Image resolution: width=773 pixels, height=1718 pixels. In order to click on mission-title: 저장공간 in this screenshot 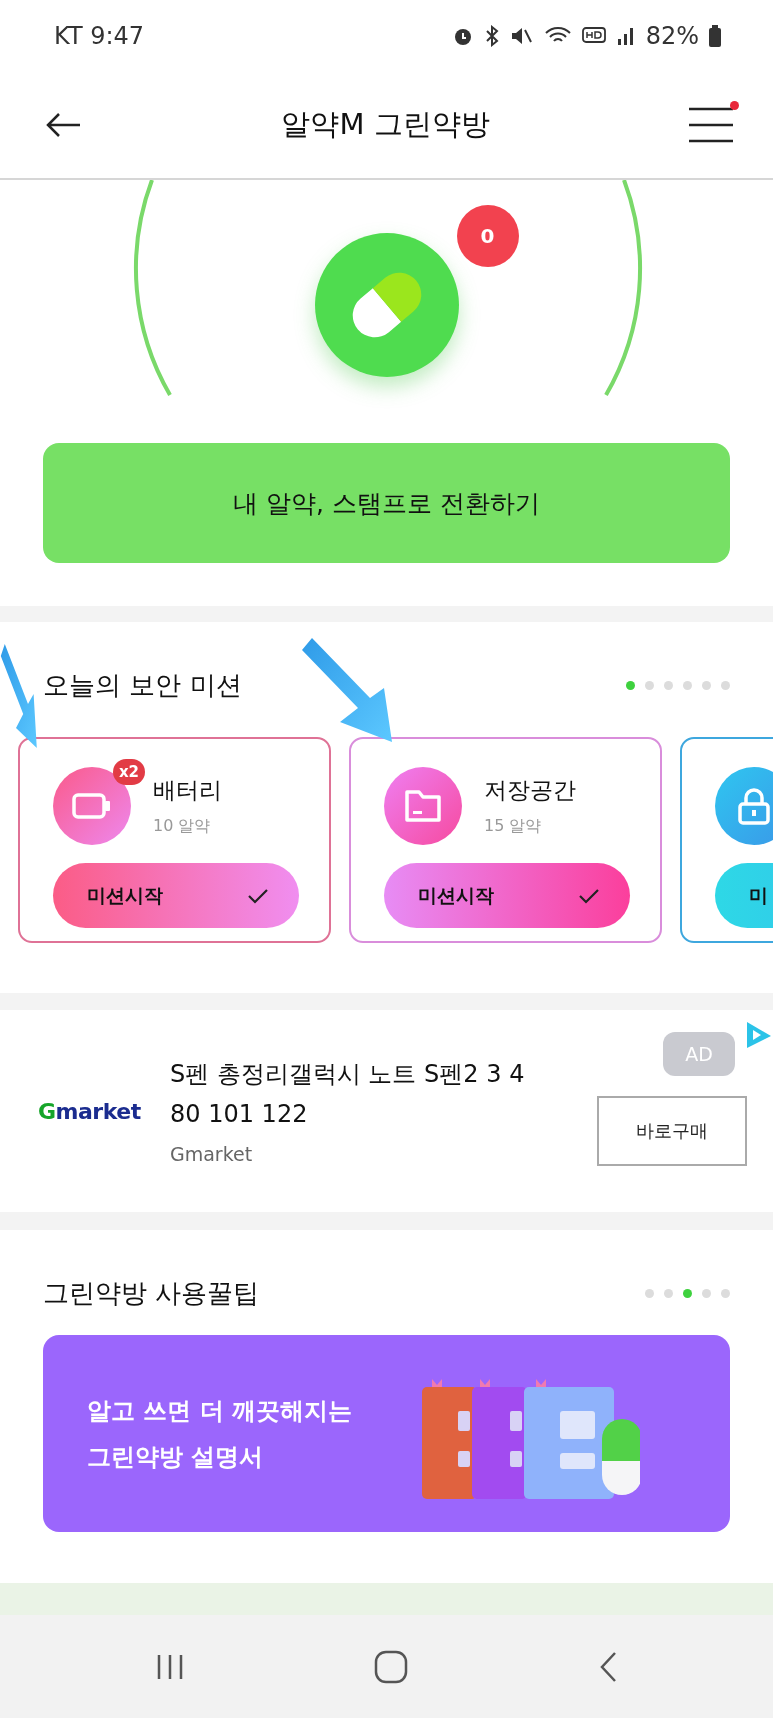, I will do `click(530, 790)`.